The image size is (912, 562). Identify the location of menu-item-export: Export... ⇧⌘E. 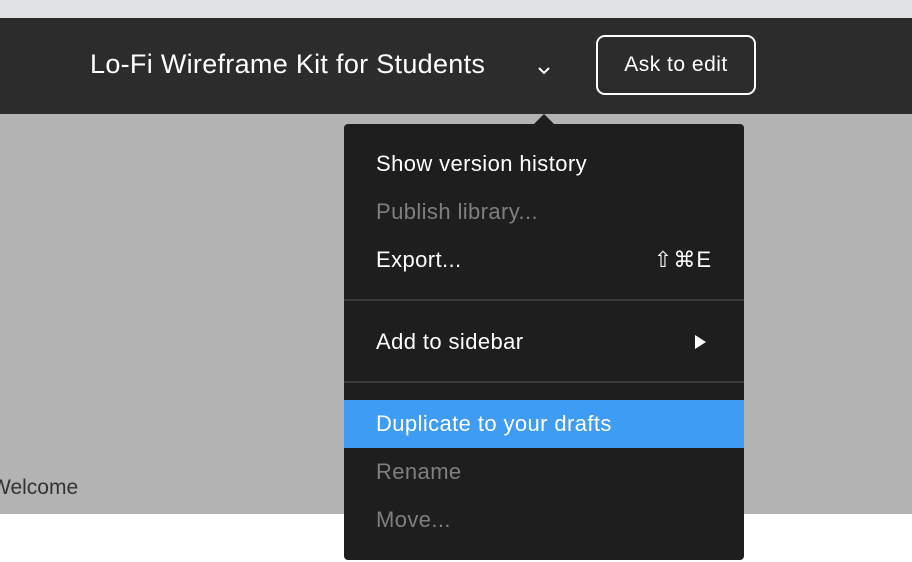
(544, 260).